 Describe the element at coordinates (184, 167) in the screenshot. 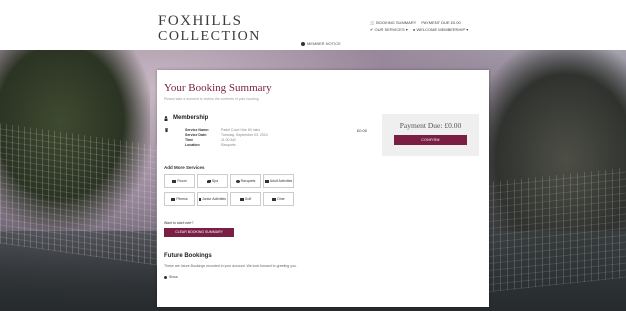

I see `add-services-title: Add More Services` at that location.